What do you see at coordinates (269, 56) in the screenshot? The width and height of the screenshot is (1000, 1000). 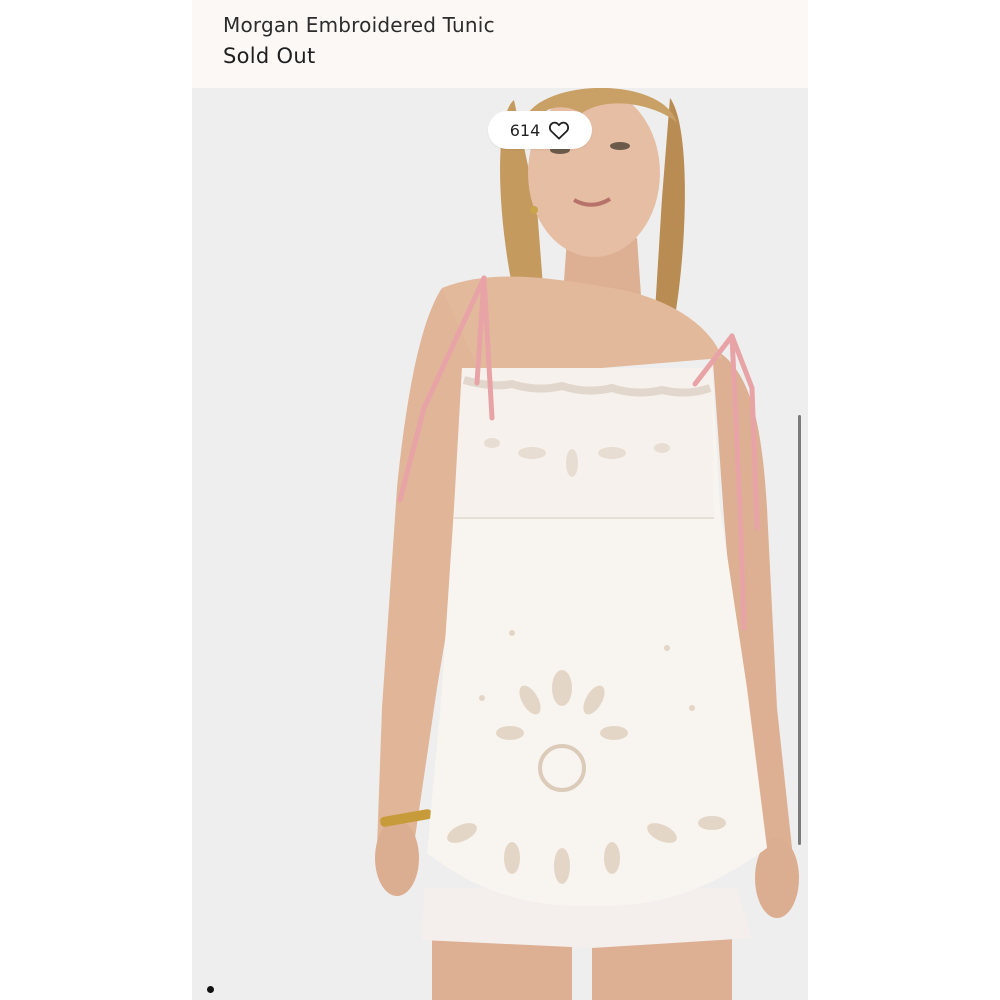 I see `stock-status: Sold Out` at bounding box center [269, 56].